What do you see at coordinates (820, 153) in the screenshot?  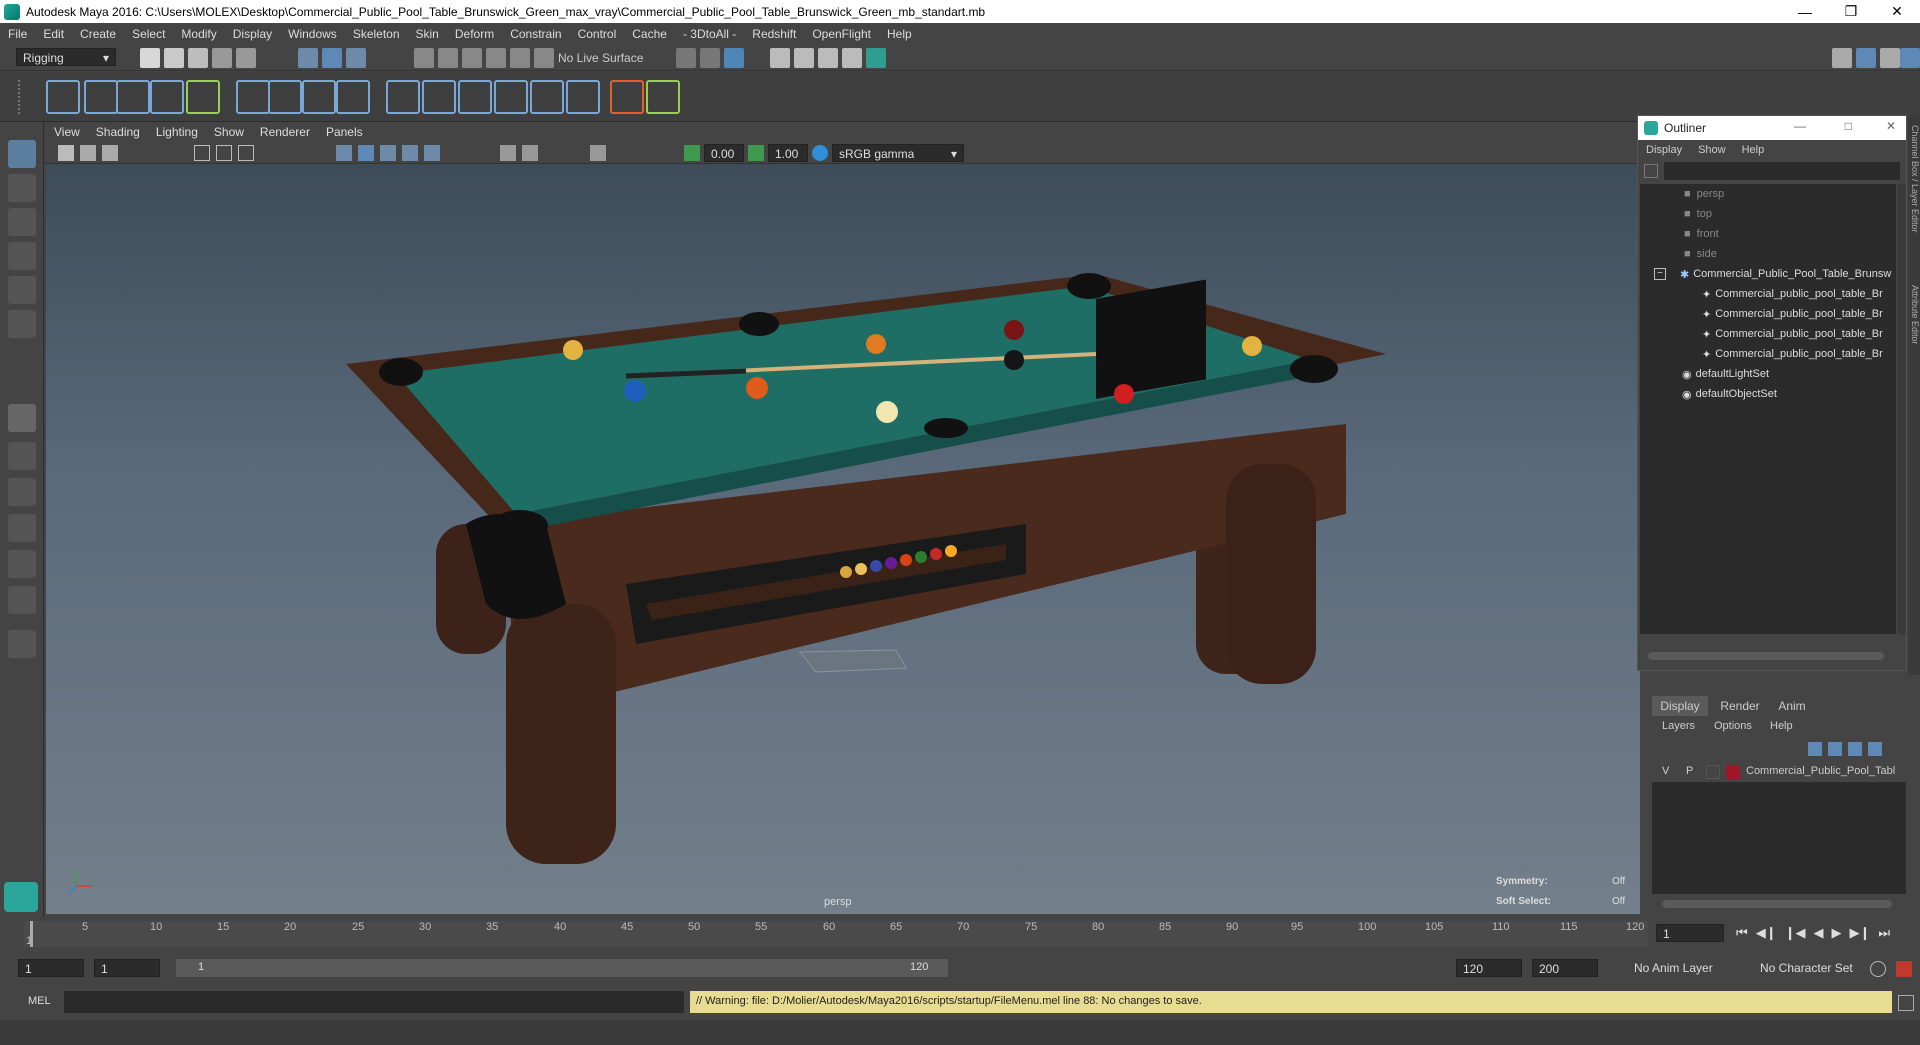 I see `color-management-icon` at bounding box center [820, 153].